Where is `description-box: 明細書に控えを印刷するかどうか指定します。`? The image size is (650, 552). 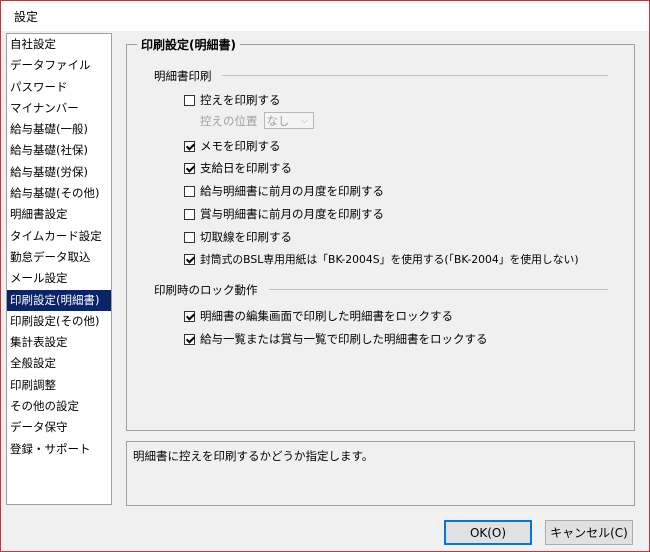 description-box: 明細書に控えを印刷するかどうか指定します。 is located at coordinates (380, 473).